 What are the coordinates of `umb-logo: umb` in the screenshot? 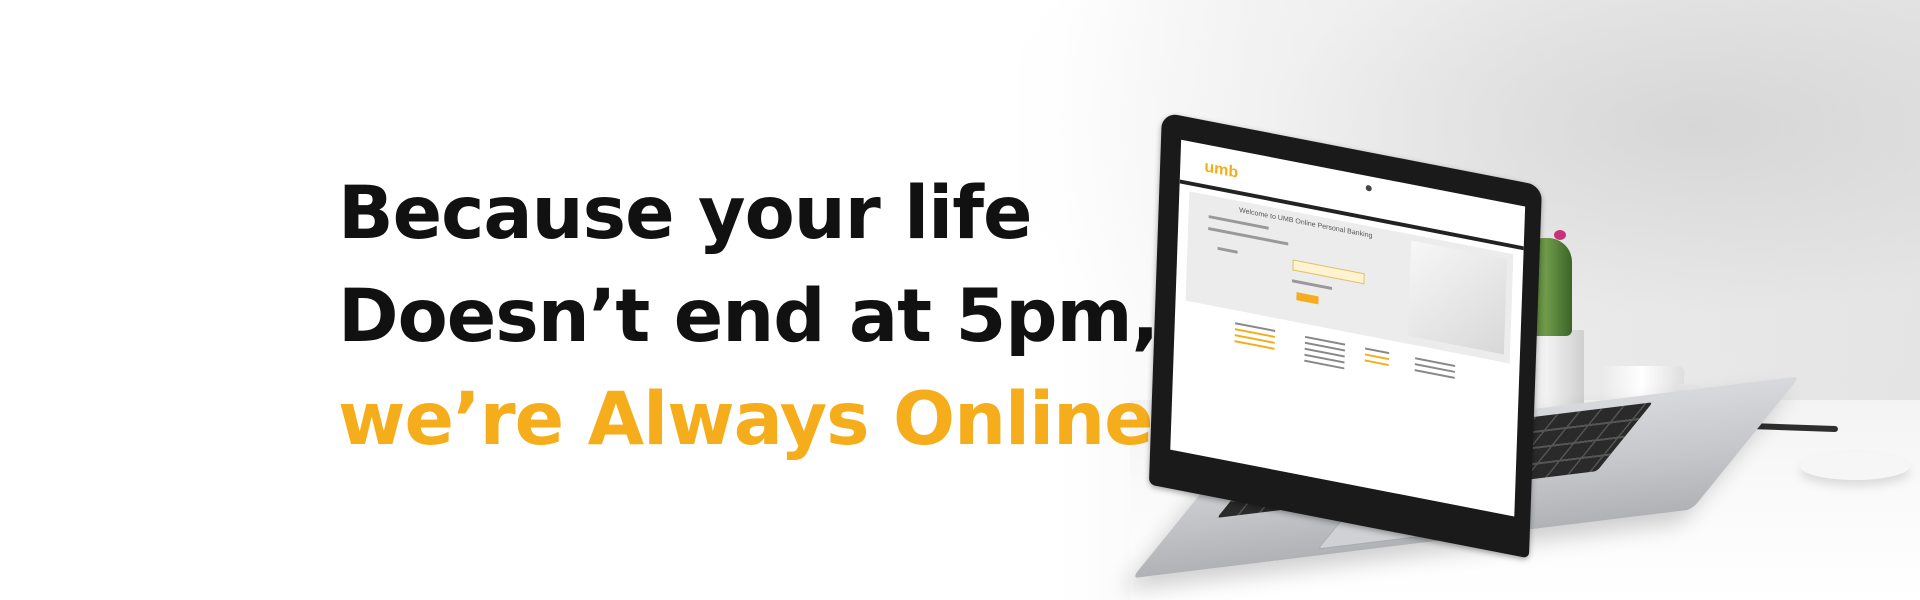 It's located at (1221, 170).